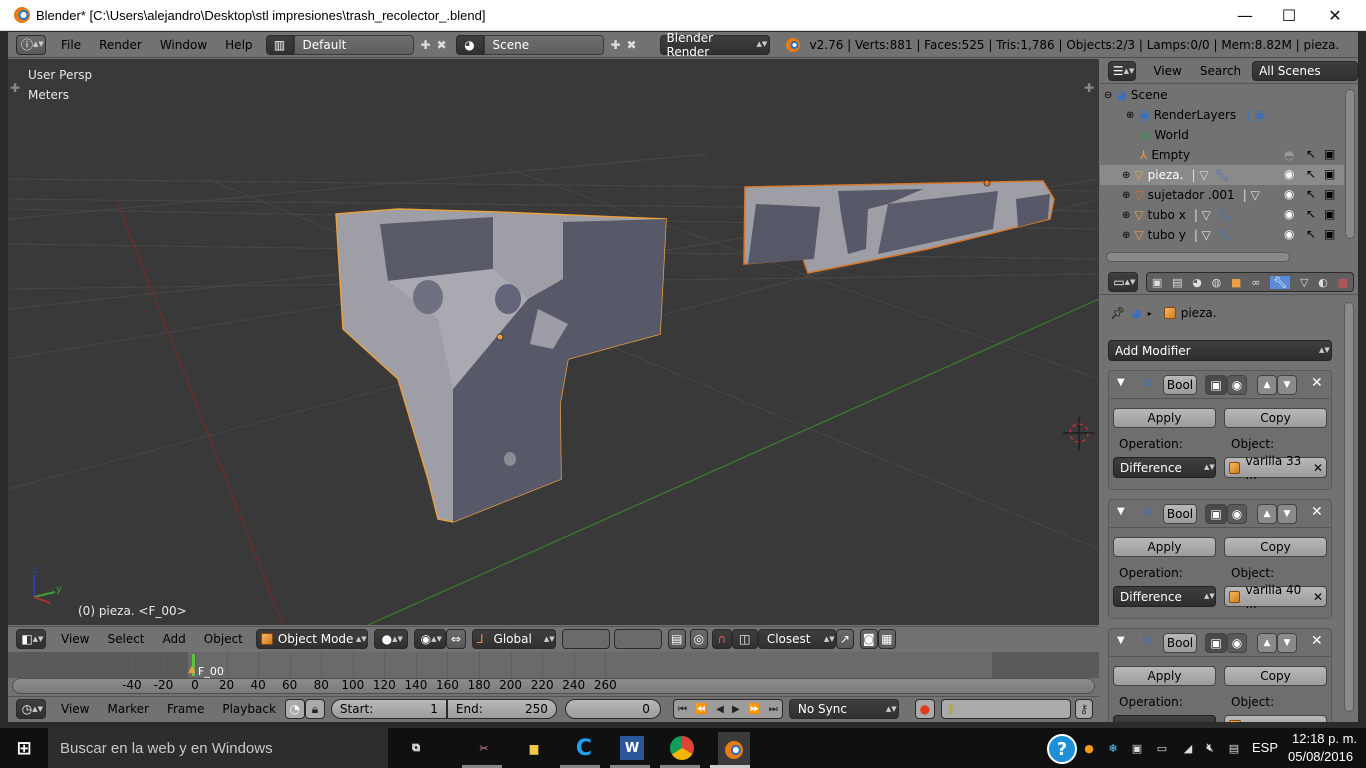  What do you see at coordinates (1255, 282) in the screenshot?
I see `tab-constraints-icon: ∞` at bounding box center [1255, 282].